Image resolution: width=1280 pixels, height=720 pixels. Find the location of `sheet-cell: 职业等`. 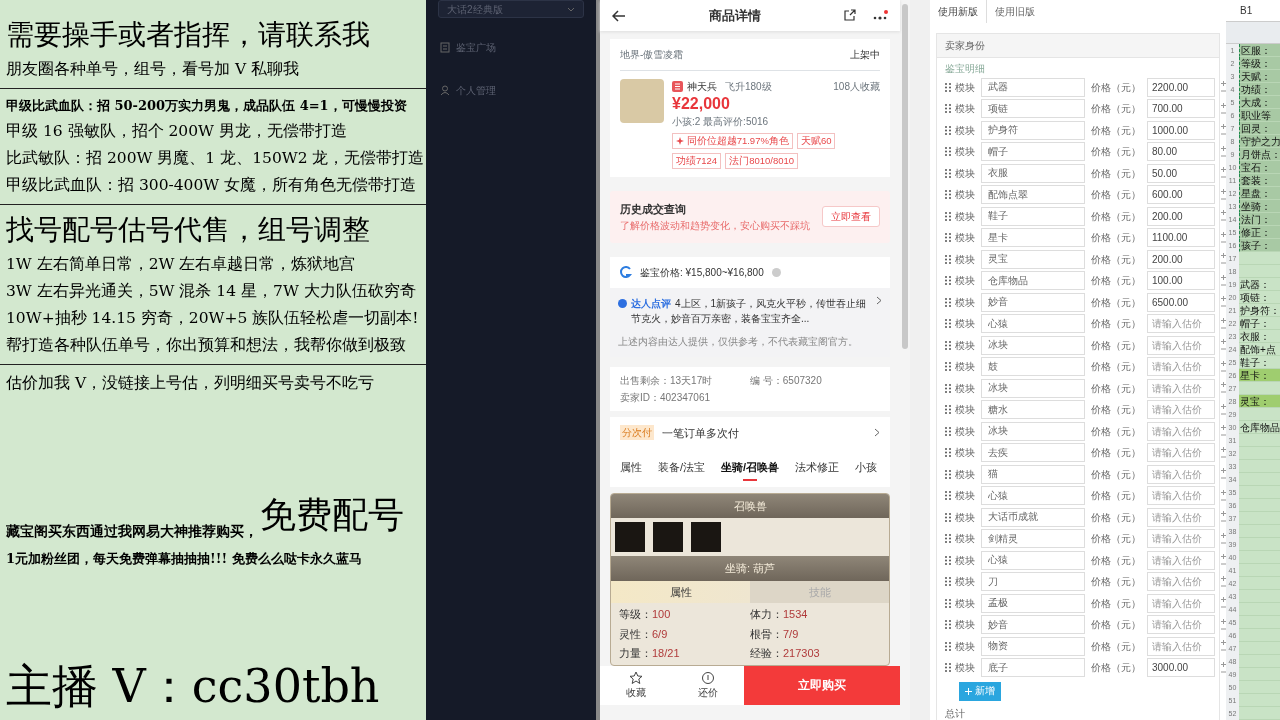

sheet-cell: 职业等 is located at coordinates (1259, 115).